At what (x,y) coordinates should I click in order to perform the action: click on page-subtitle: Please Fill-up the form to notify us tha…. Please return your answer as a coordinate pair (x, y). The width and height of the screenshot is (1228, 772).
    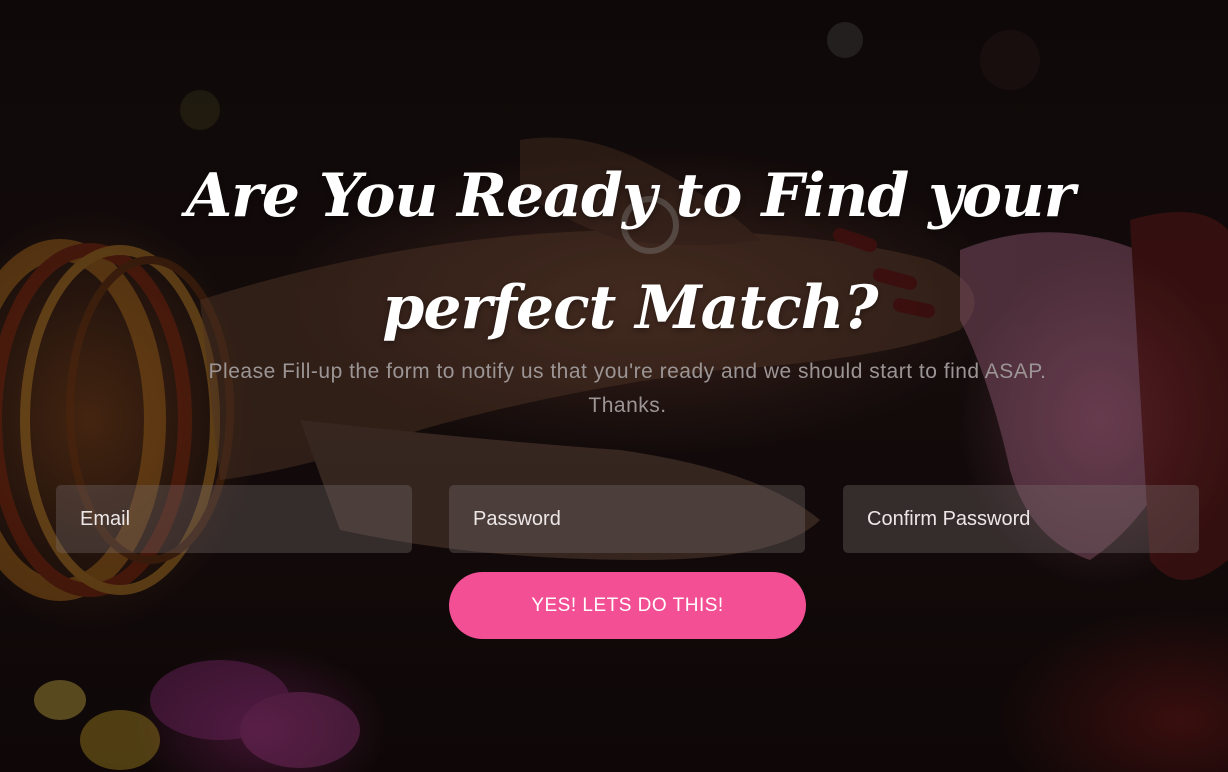
    Looking at the image, I should click on (627, 388).